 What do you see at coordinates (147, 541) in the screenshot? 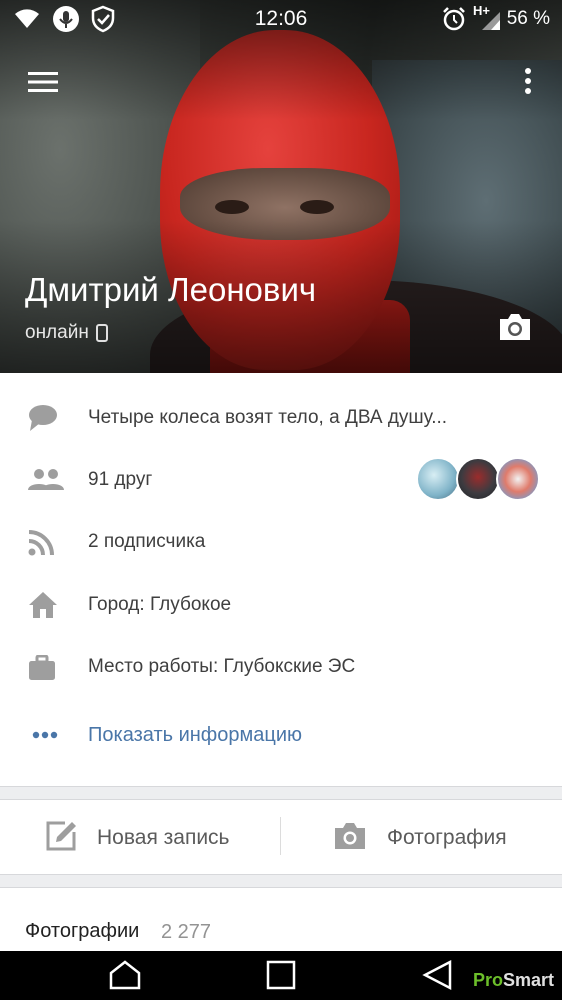
I see `followers-count: 2 подписчика` at bounding box center [147, 541].